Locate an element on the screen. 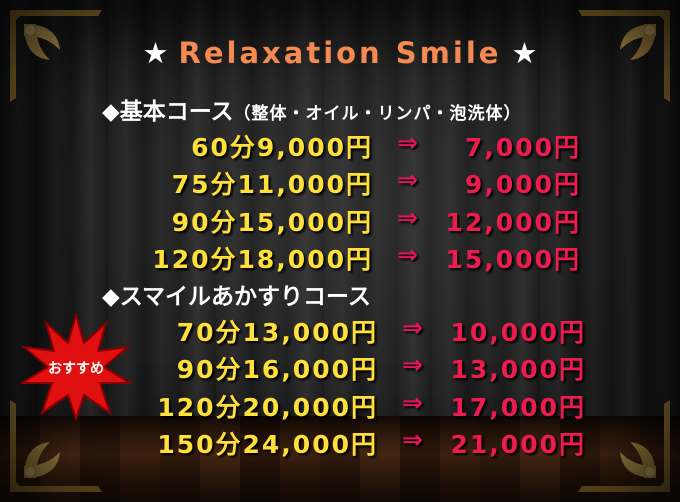 This screenshot has height=502, width=680. regular-price: 90分15,000円 is located at coordinates (272, 222).